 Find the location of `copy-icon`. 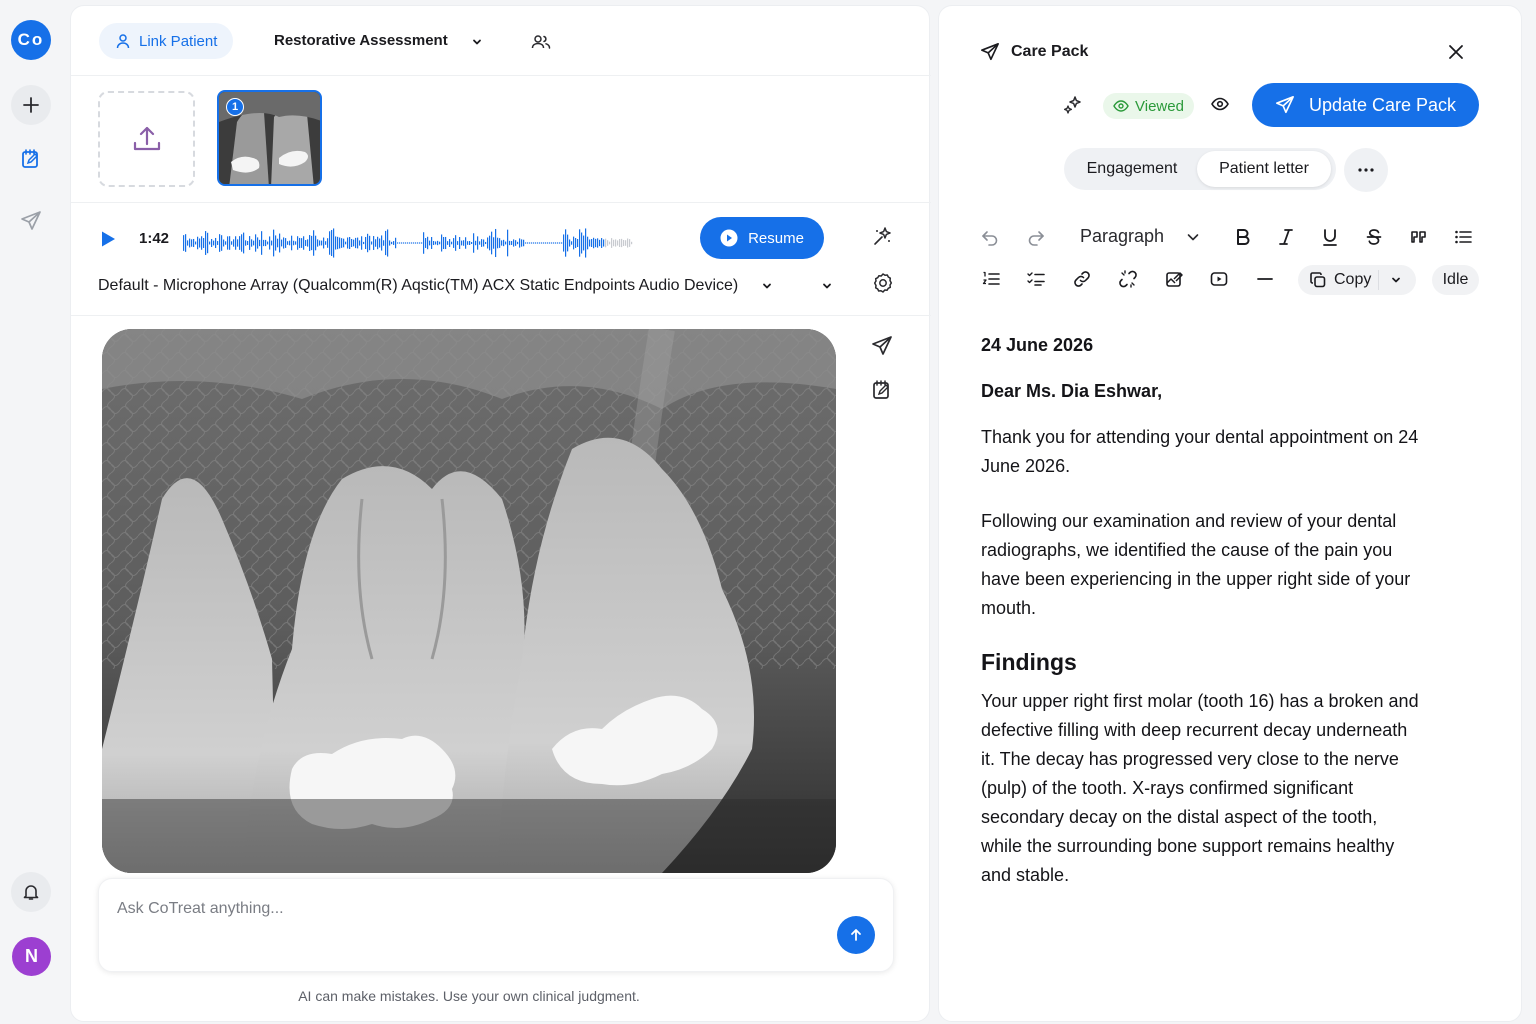

copy-icon is located at coordinates (1318, 280).